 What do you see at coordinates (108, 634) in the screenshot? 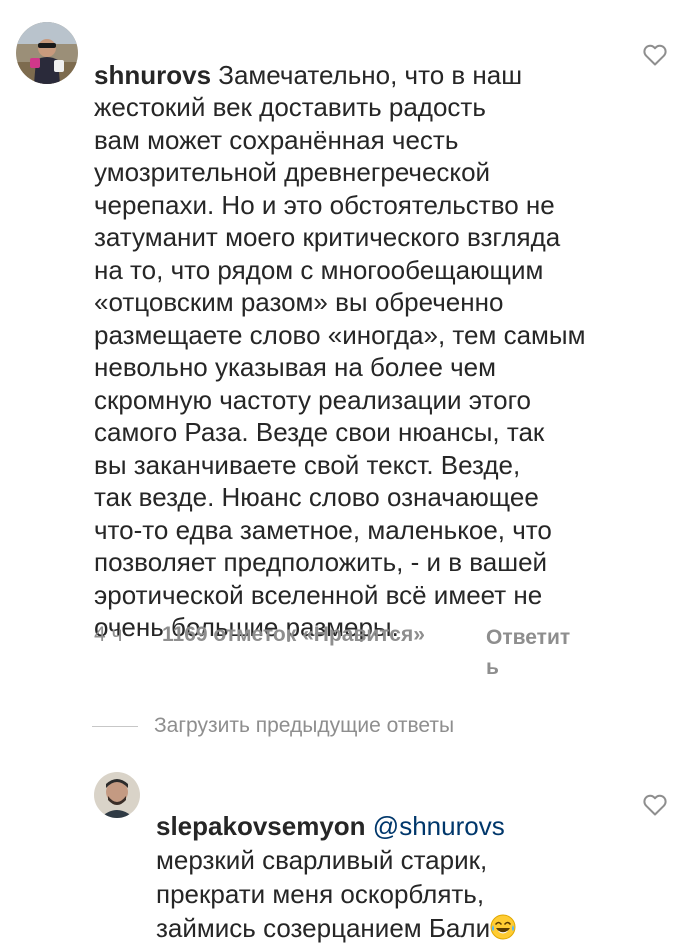
I see `comment-time: 4 ч` at bounding box center [108, 634].